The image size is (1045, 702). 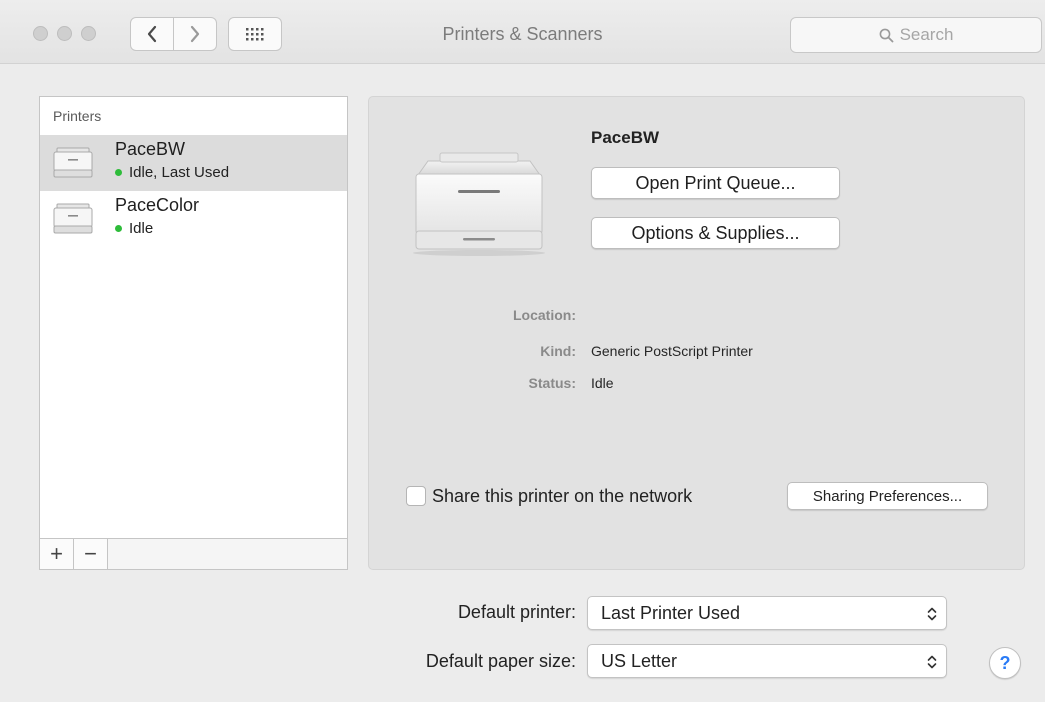 I want to click on printer-list-item: PaceColor Idle, so click(x=193, y=219).